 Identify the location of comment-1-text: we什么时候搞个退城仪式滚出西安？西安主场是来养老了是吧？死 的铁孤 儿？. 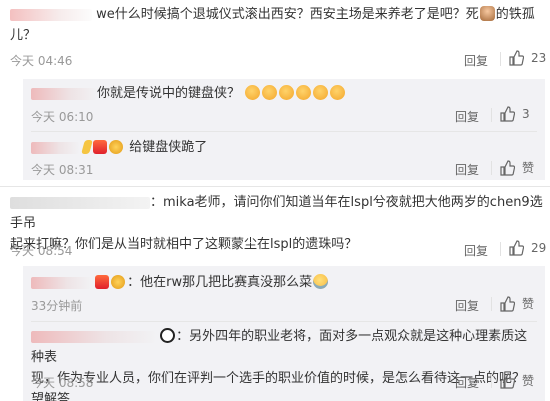
(278, 25).